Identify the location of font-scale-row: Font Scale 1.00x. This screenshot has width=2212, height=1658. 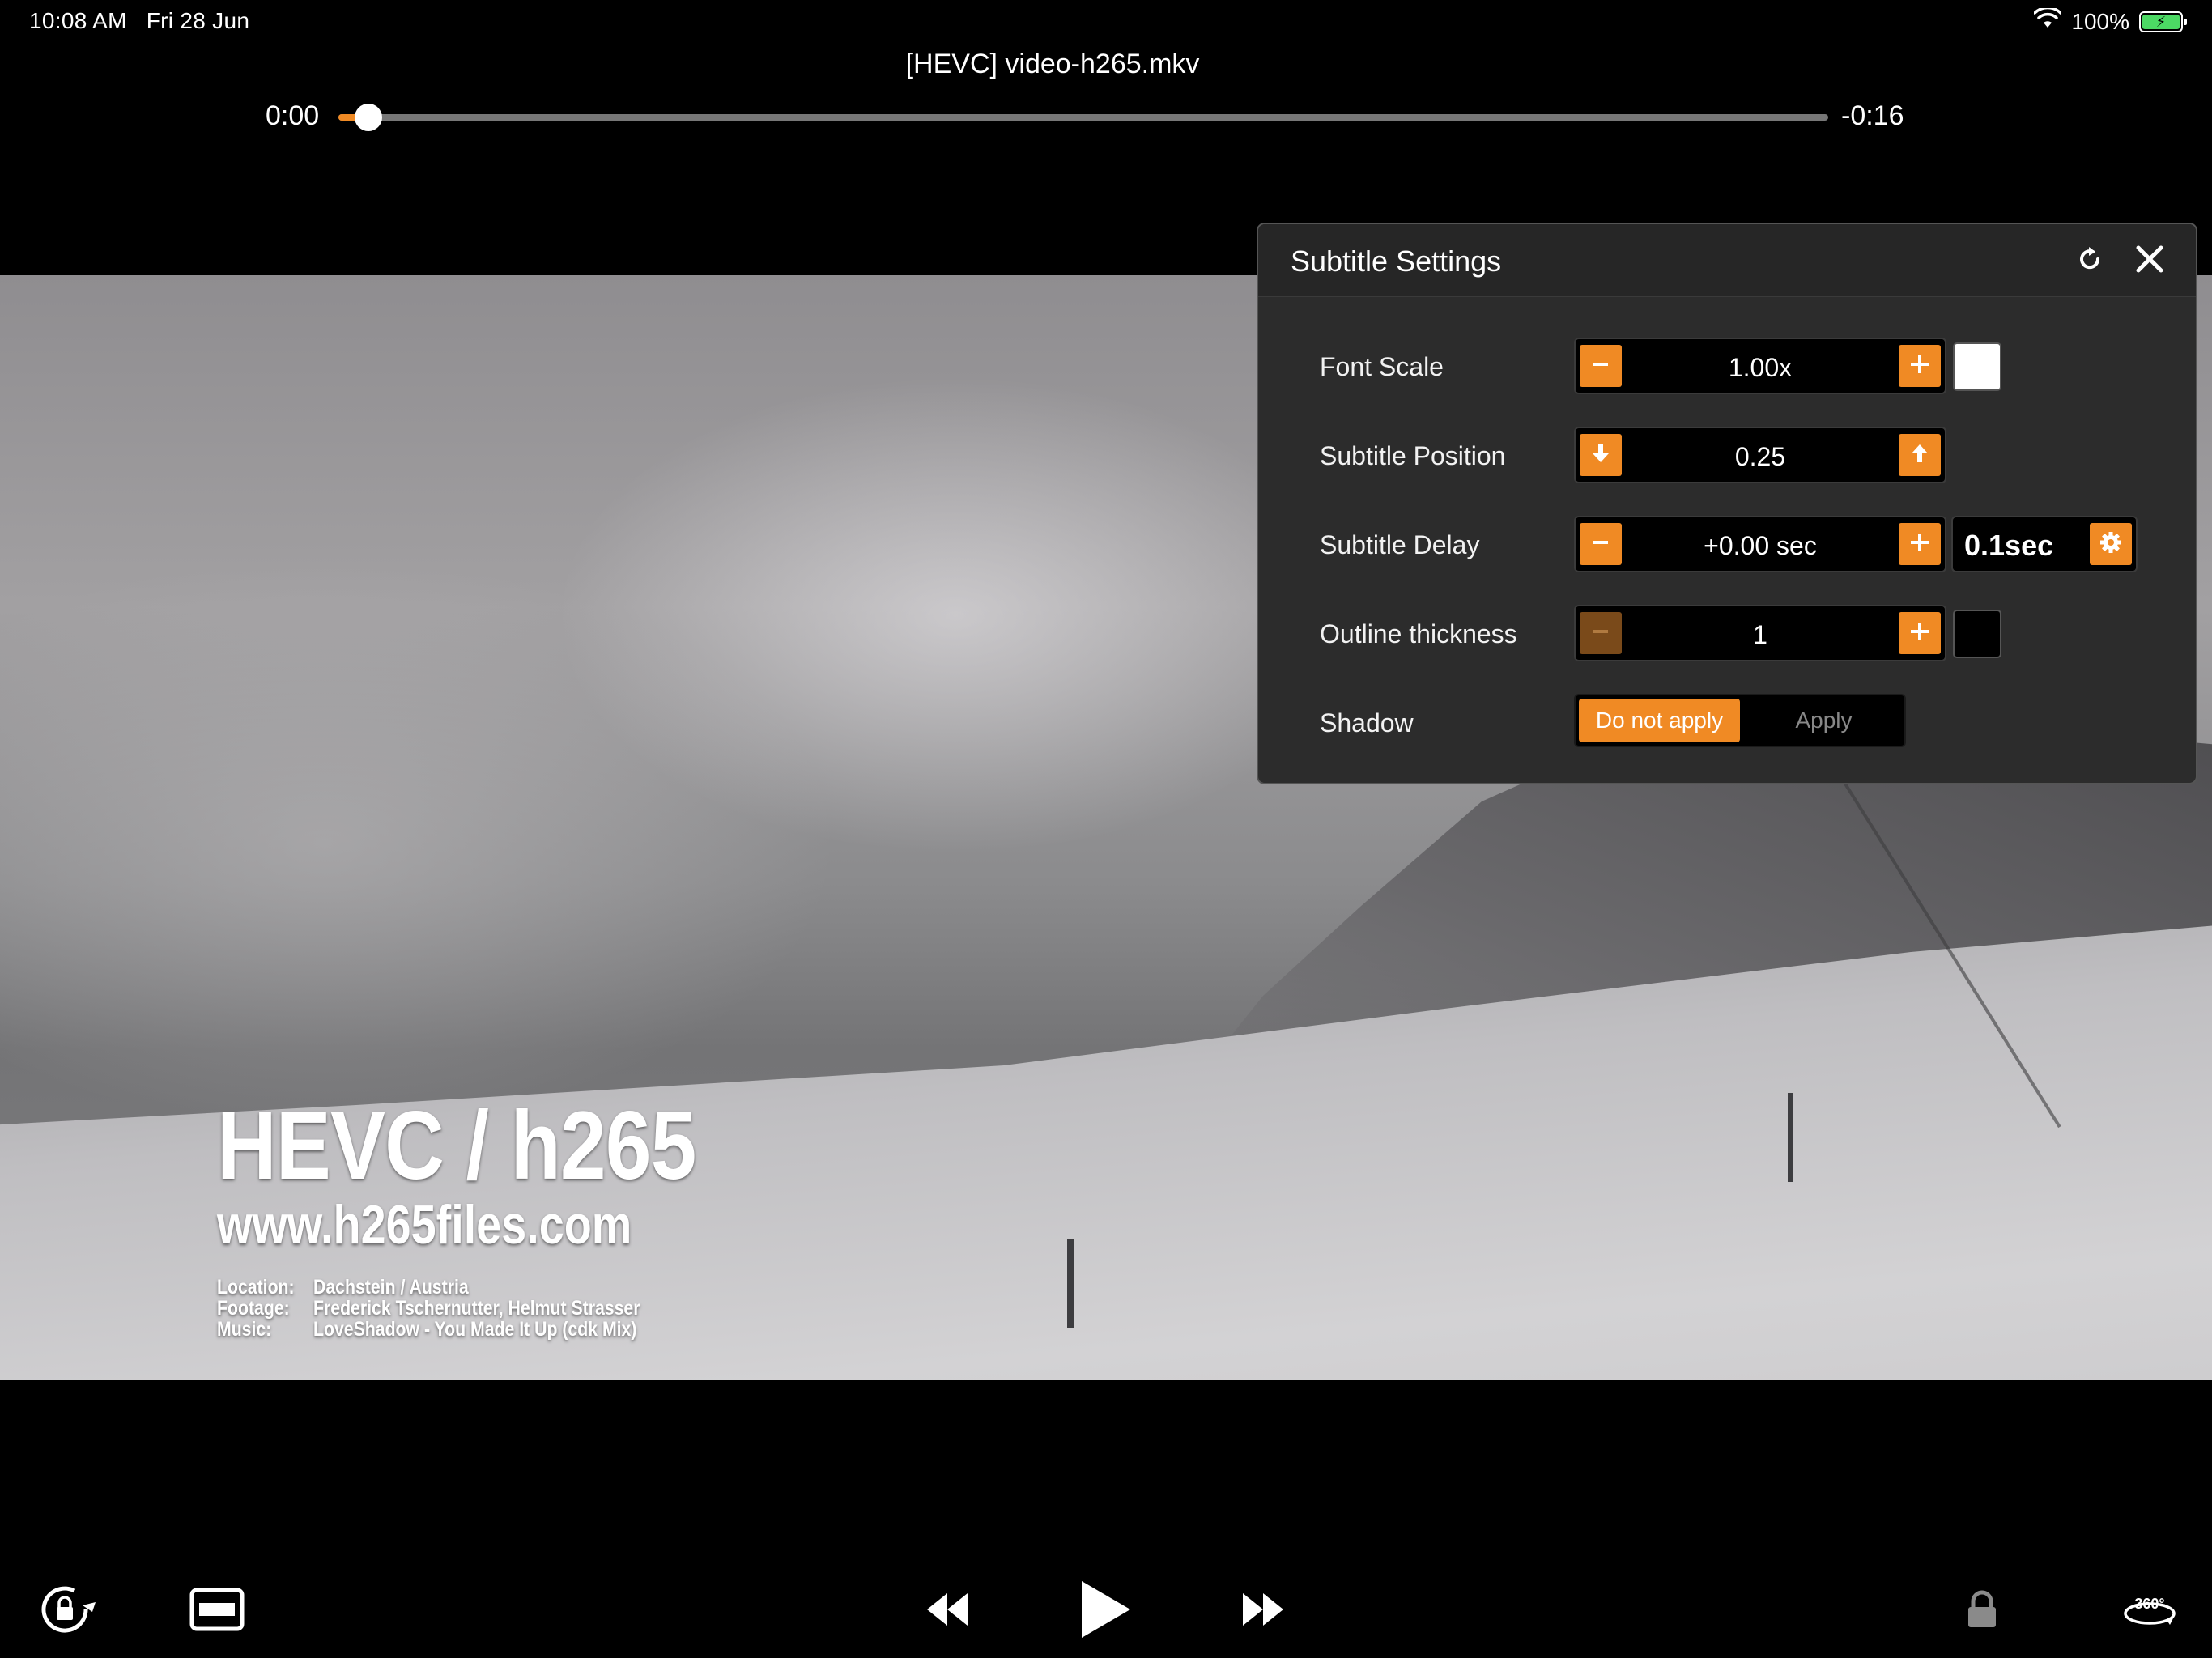
(1727, 366).